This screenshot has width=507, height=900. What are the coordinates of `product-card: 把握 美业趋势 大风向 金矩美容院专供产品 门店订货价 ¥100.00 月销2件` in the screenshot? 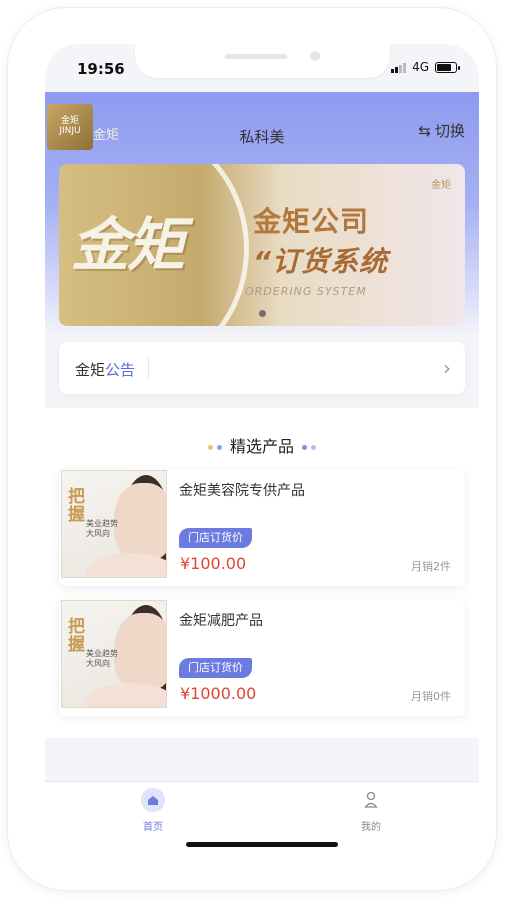 It's located at (262, 528).